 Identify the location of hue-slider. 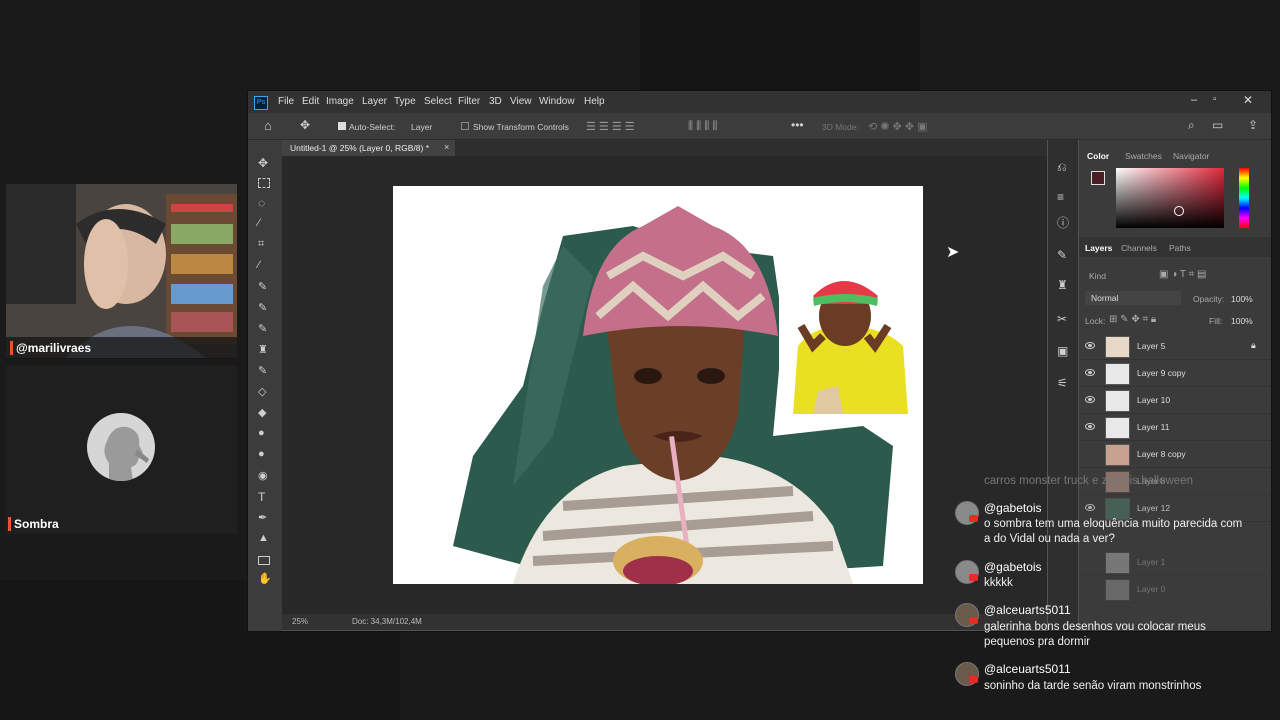
(1244, 198).